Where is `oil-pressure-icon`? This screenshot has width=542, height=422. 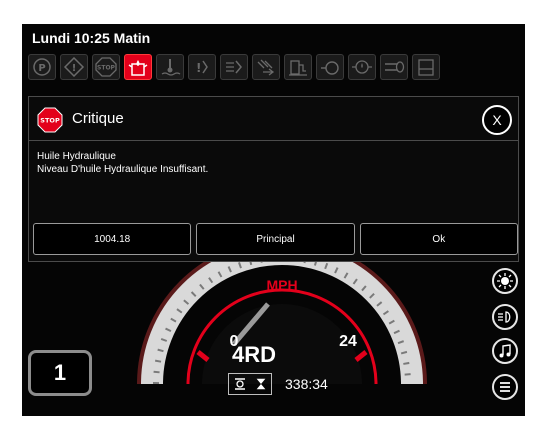 oil-pressure-icon is located at coordinates (362, 67).